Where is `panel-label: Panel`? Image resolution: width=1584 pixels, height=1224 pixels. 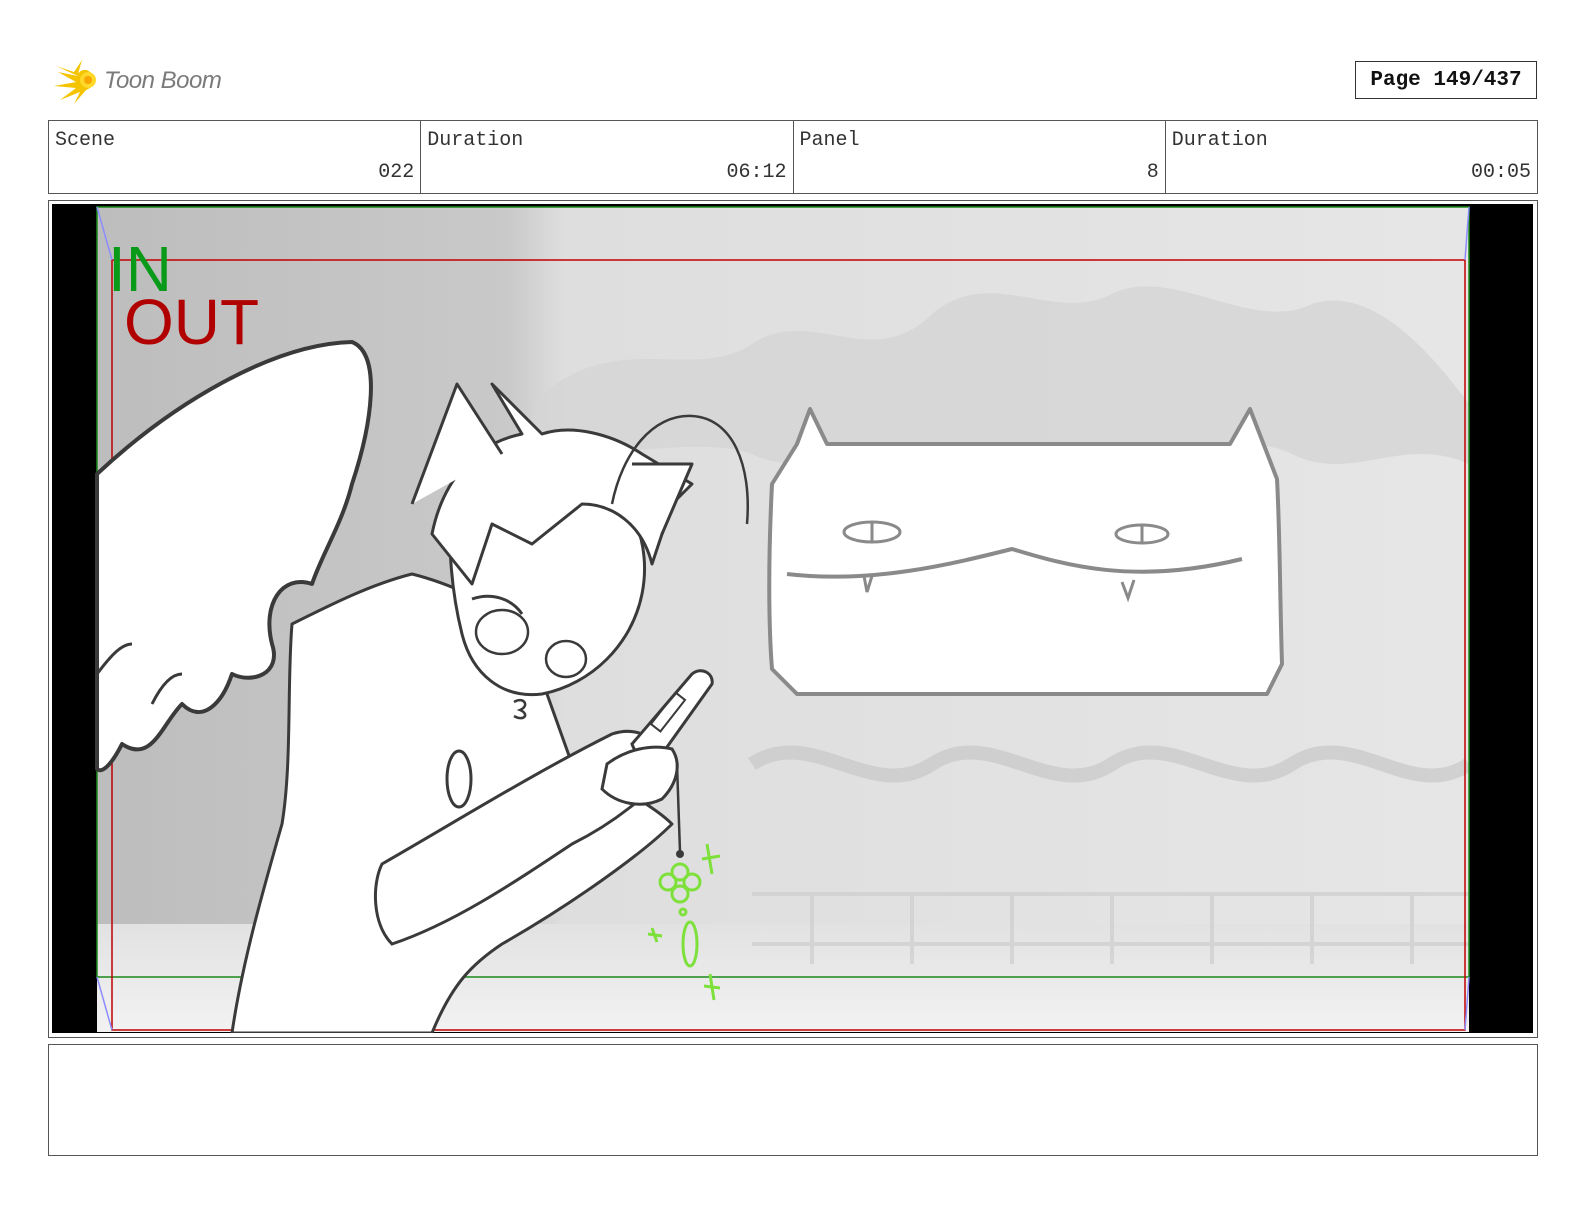
panel-label: Panel is located at coordinates (829, 140).